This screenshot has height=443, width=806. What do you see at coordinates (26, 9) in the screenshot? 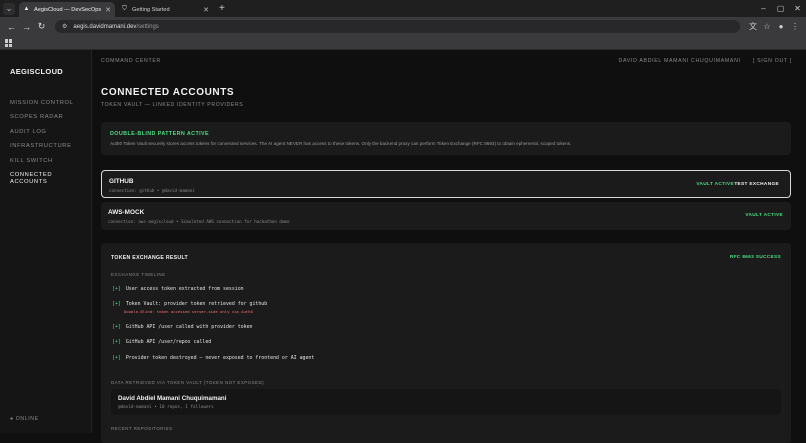
I see `aegis-favicon-icon: ▲` at bounding box center [26, 9].